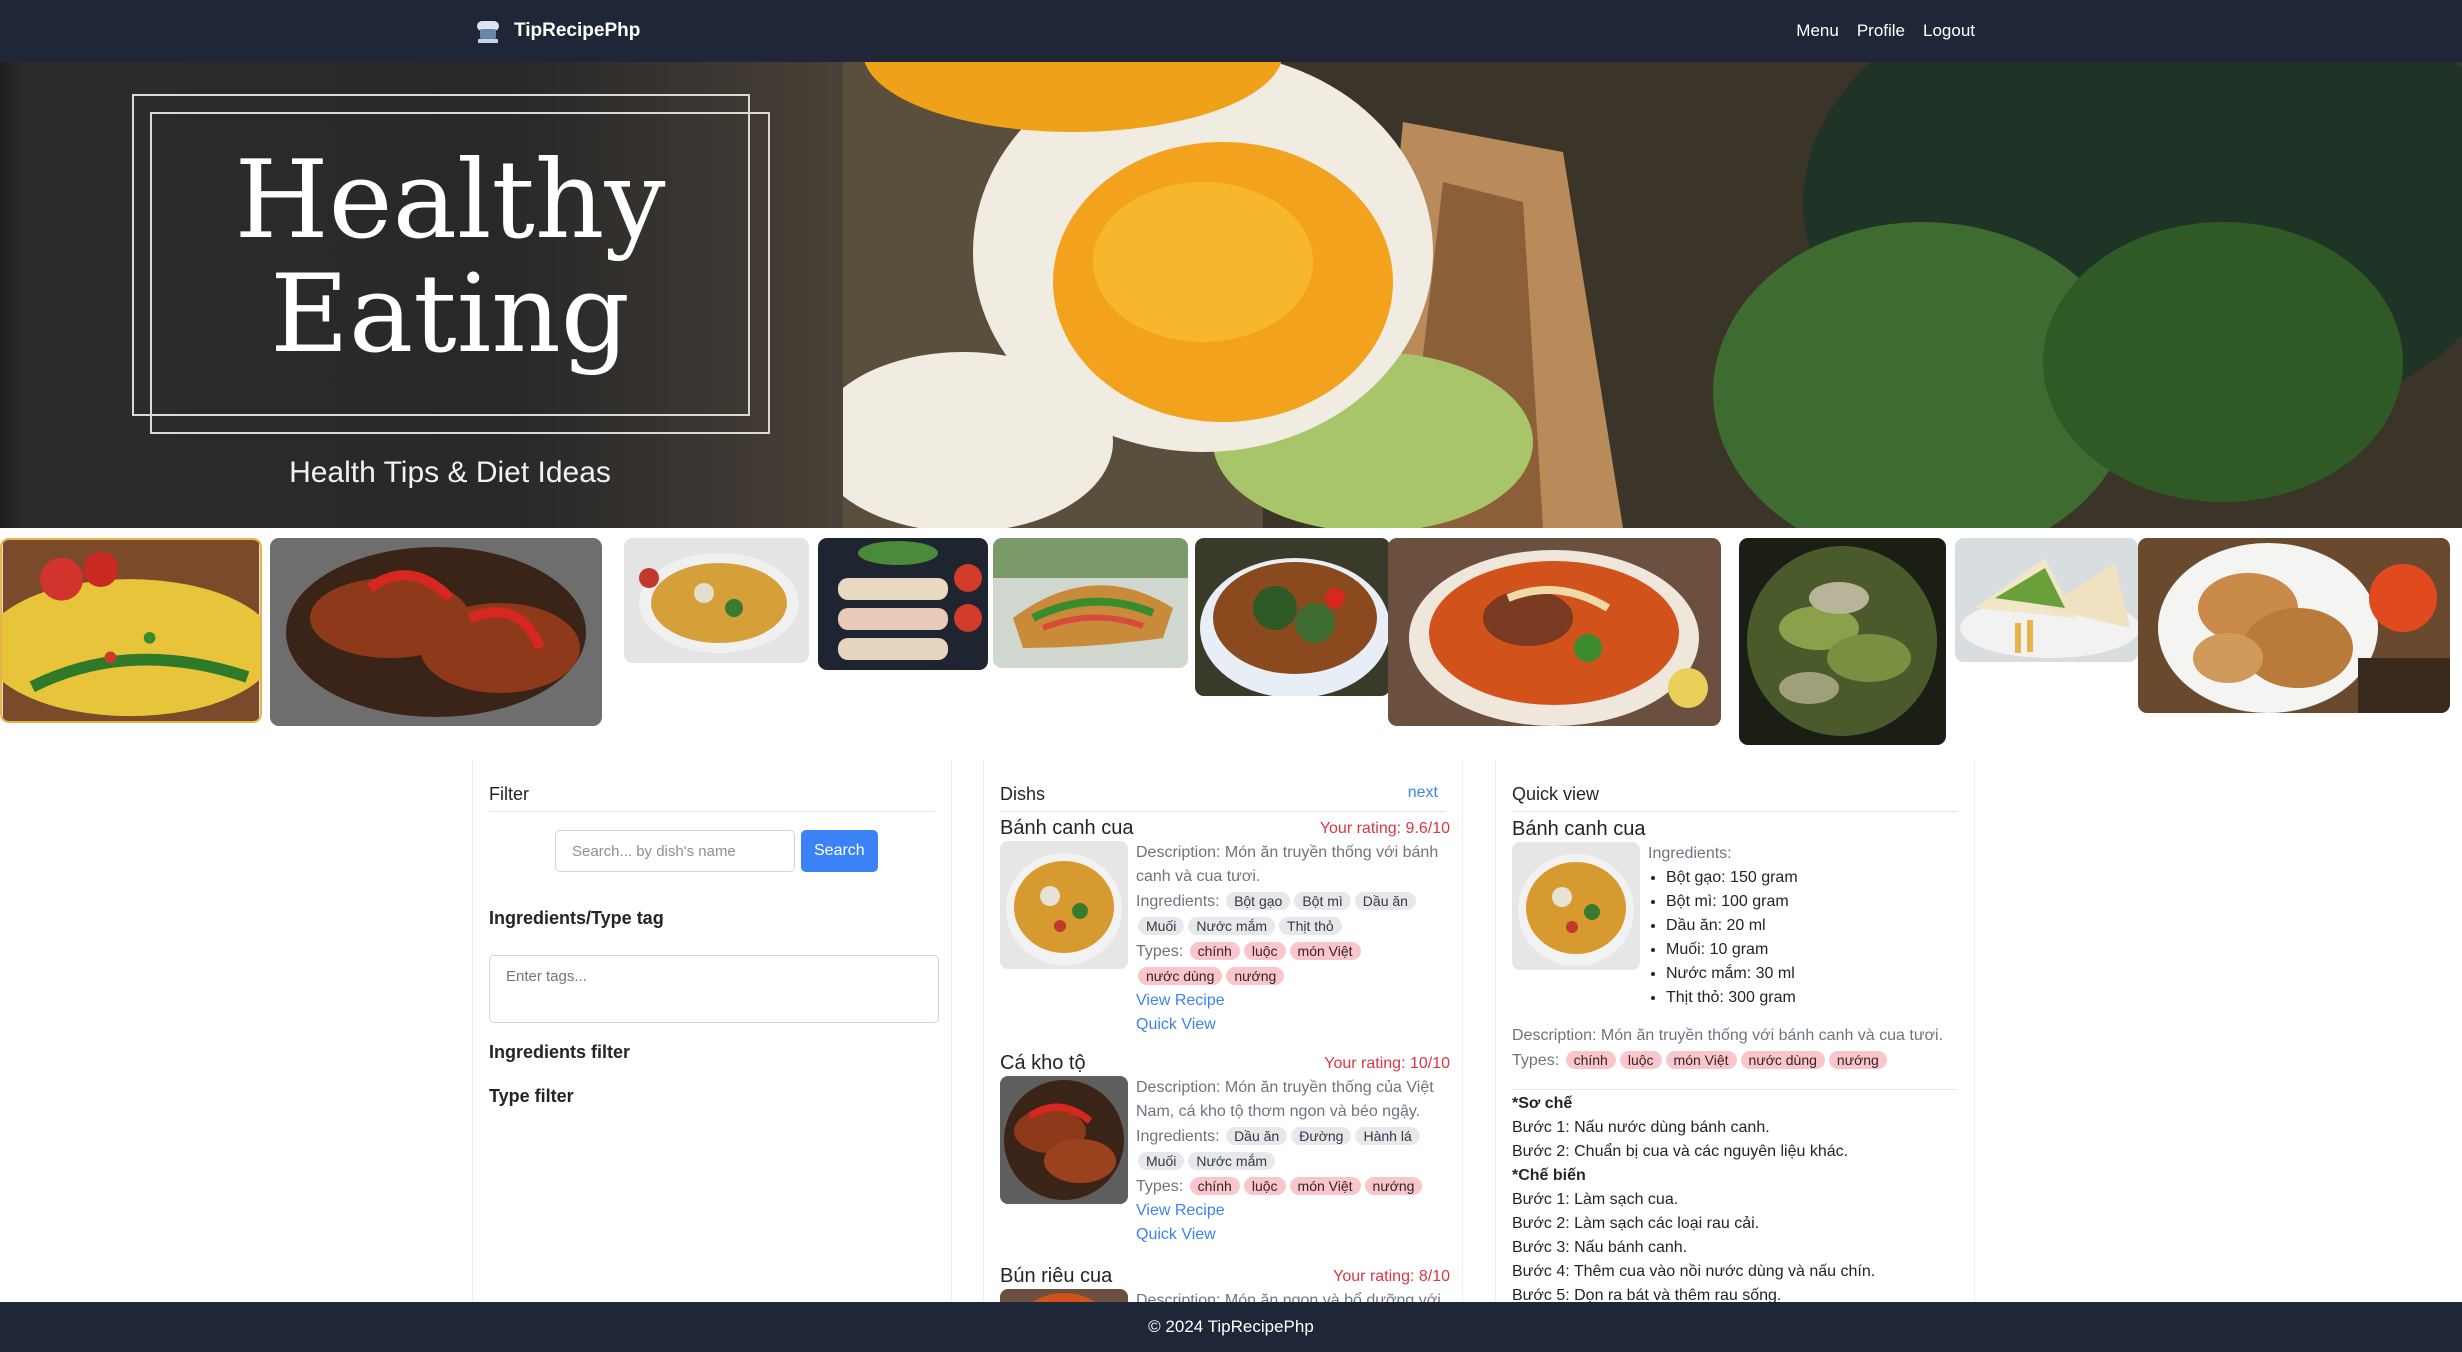 This screenshot has height=1352, width=2462. What do you see at coordinates (1542, 1103) in the screenshot?
I see `prep-heading: *Sơ chế` at bounding box center [1542, 1103].